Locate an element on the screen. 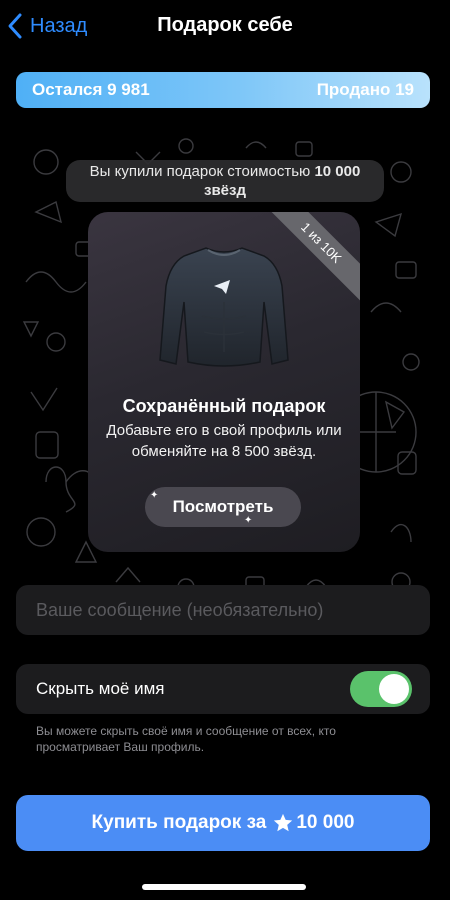  gift-card-title: Сохранённый подарок is located at coordinates (224, 406).